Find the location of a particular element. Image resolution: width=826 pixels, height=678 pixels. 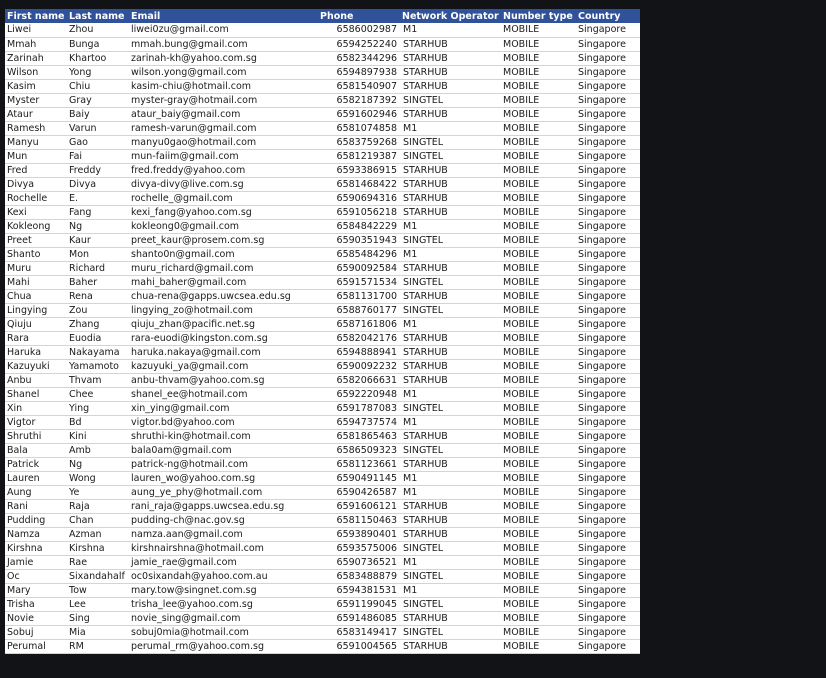

cell-email: novie_sing@gmail.com is located at coordinates (223, 618).